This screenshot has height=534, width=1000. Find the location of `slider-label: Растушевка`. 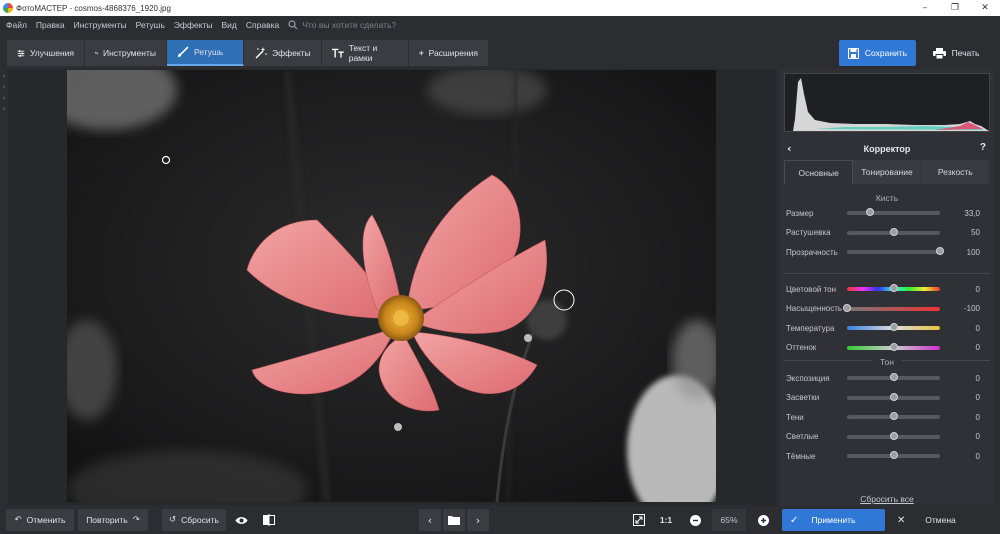

slider-label: Растушевка is located at coordinates (808, 232).